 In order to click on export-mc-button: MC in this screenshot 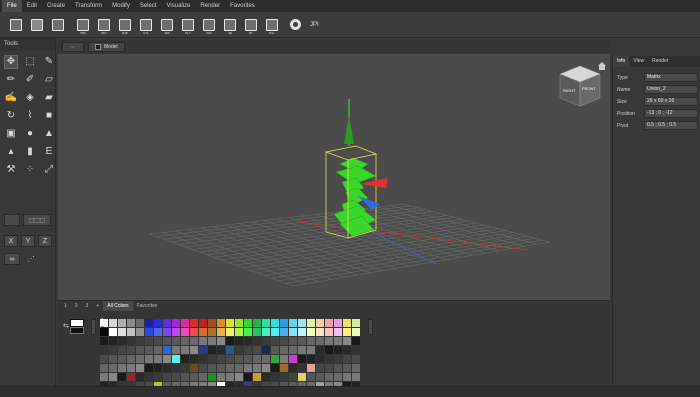, I will do `click(251, 26)`.